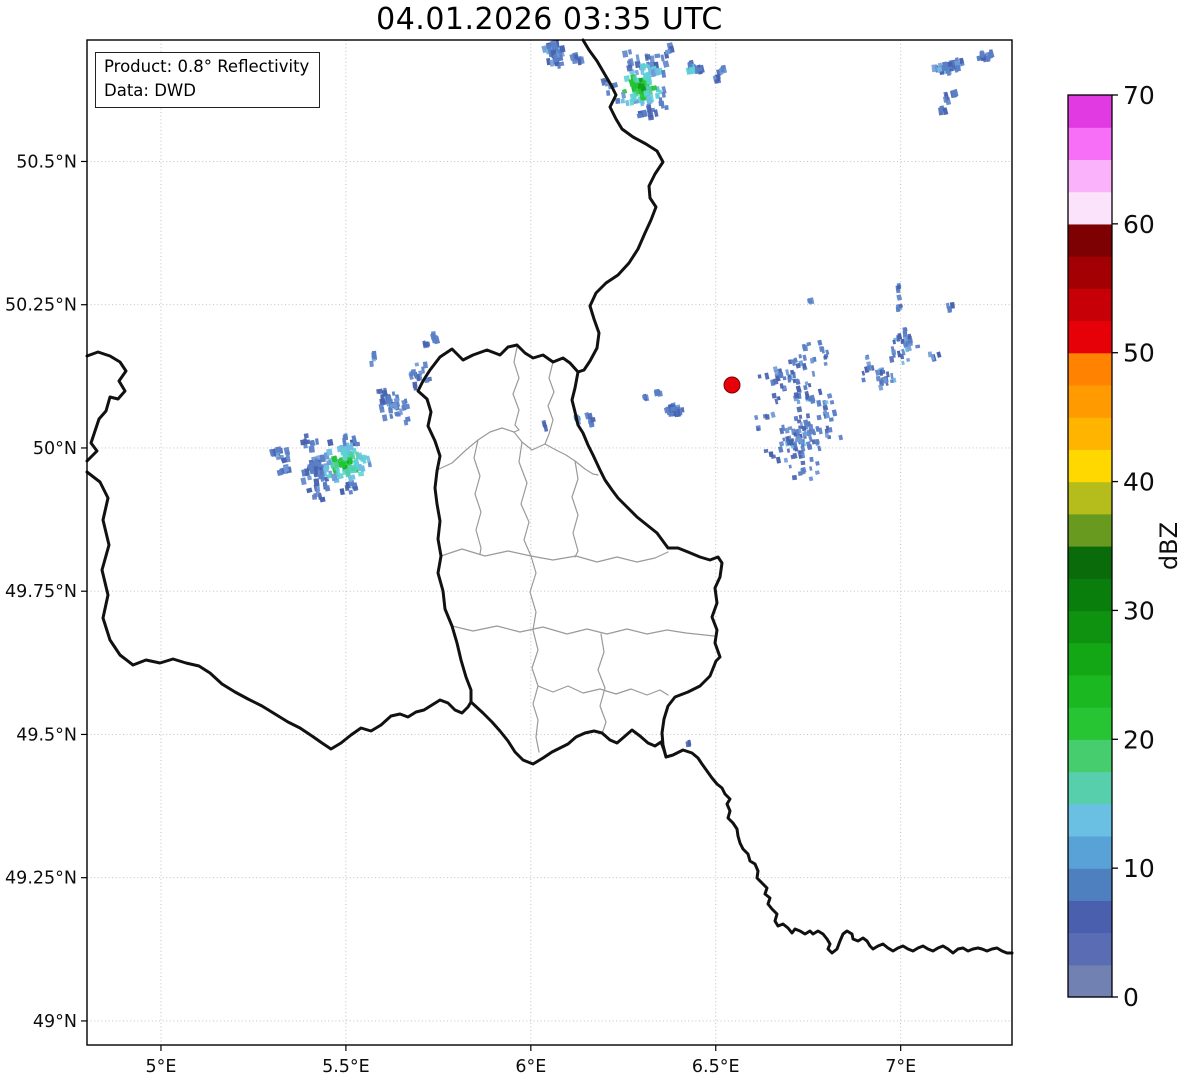  I want to click on country-border-path, so click(839, 851).